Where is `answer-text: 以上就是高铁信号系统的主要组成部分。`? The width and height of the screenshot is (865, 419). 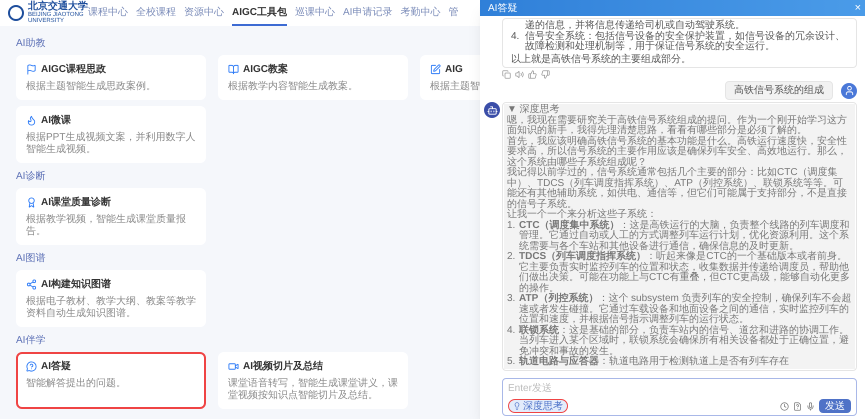 answer-text: 以上就是高铁信号系统的主要组成部分。 is located at coordinates (601, 59).